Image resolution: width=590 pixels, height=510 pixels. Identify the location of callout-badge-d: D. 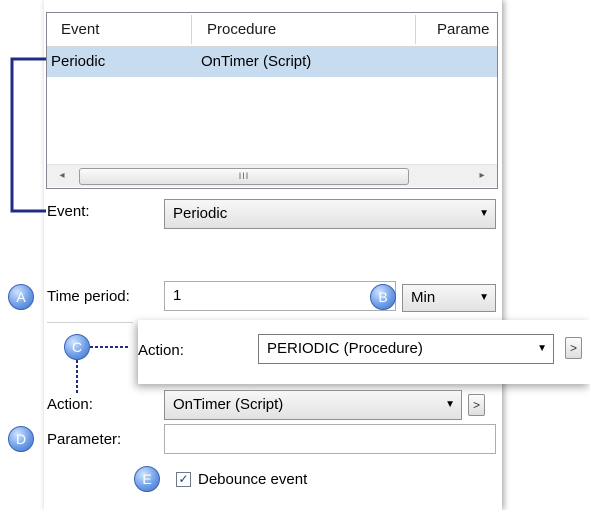
(21, 439).